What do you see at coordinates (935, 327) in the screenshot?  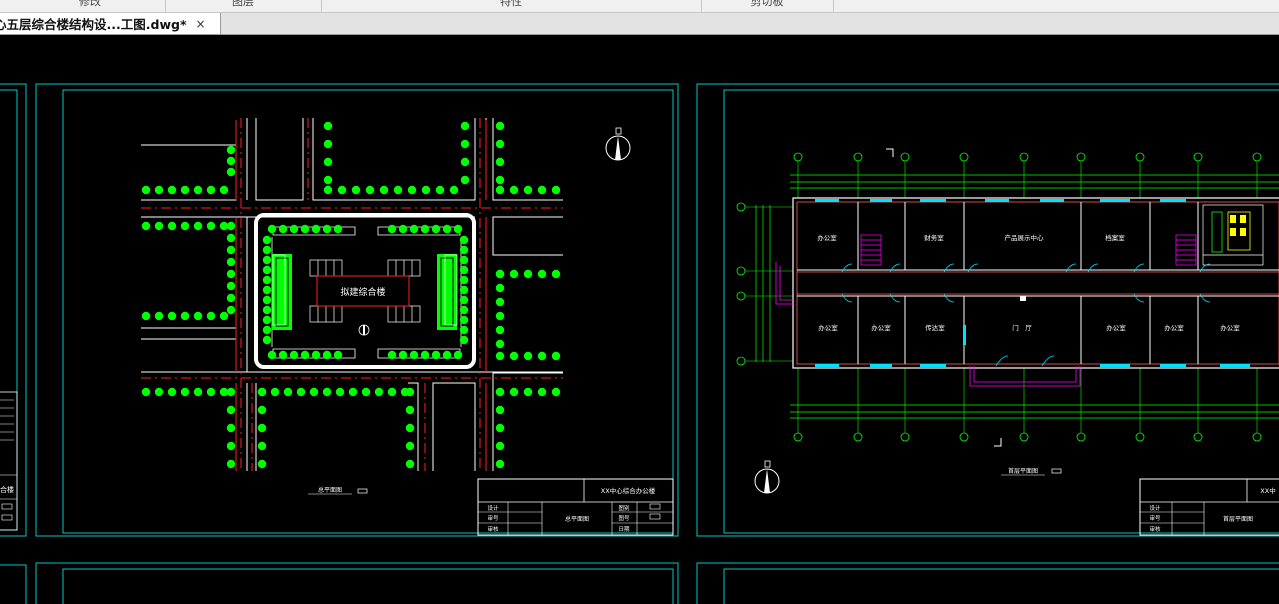 I see `room-label: 传达室` at bounding box center [935, 327].